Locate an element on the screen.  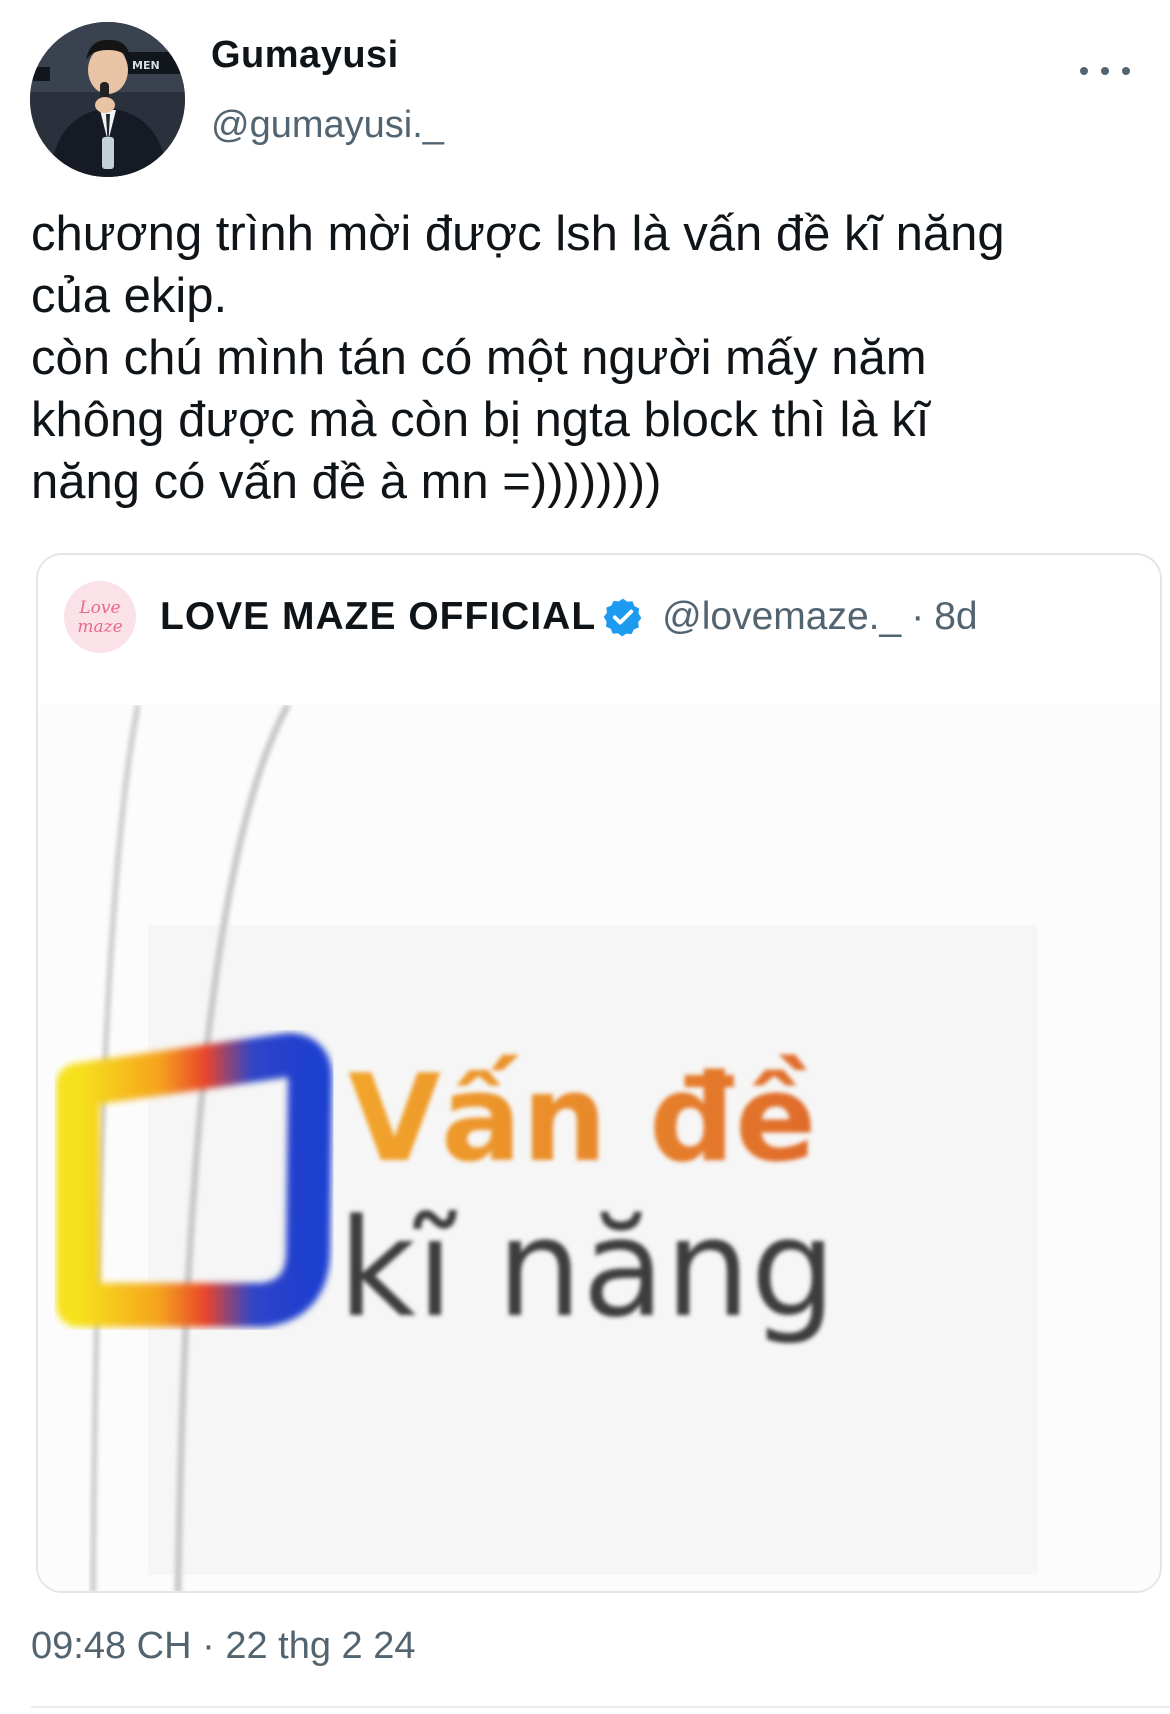
quote-header: LOVE MAZE OFFICIAL @lovemaze._ · 8d is located at coordinates (569, 617).